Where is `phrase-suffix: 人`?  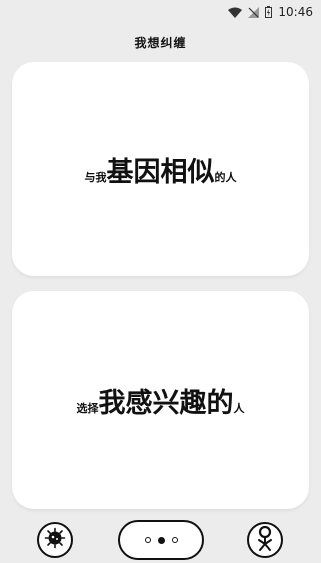
phrase-suffix: 人 is located at coordinates (239, 408).